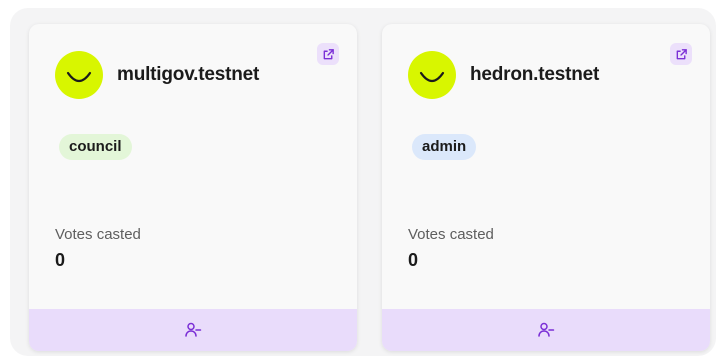 This screenshot has width=726, height=356. Describe the element at coordinates (188, 74) in the screenshot. I see `member-name: multigov.testnet` at that location.